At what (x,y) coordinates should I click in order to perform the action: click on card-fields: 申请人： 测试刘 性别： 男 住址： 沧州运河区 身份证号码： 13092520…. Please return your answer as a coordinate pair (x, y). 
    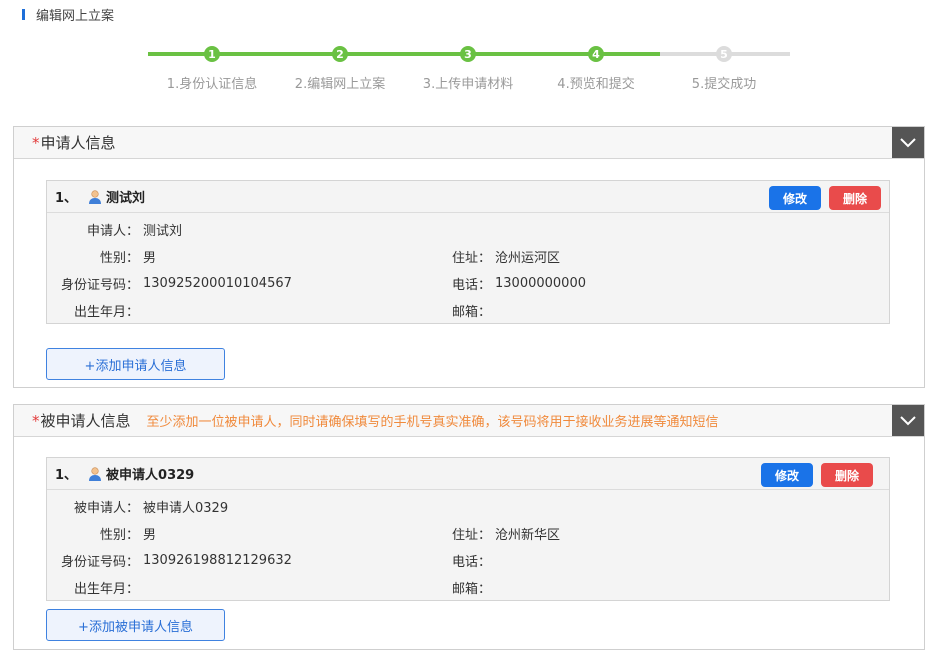
    Looking at the image, I should click on (468, 267).